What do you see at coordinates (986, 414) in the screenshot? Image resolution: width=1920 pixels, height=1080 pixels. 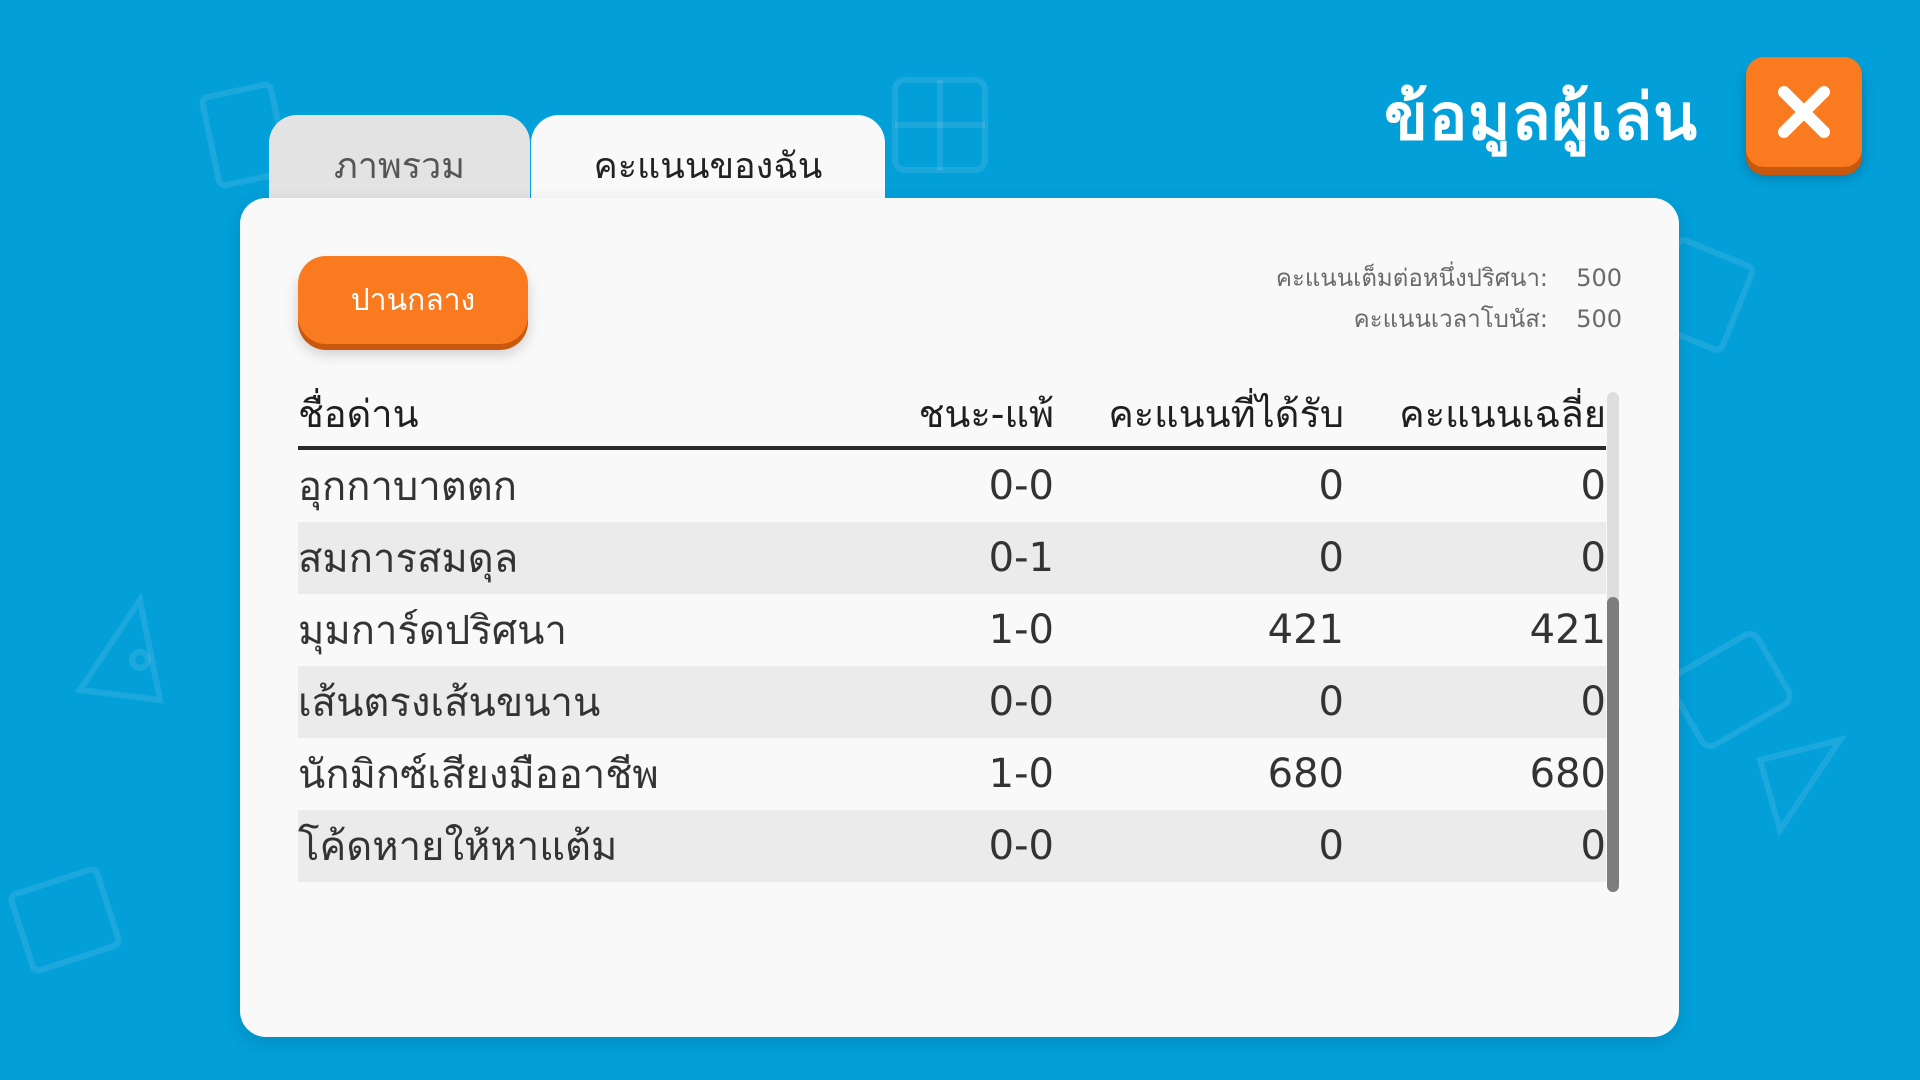 I see `header-win-loss: ชนะ-แพ้` at bounding box center [986, 414].